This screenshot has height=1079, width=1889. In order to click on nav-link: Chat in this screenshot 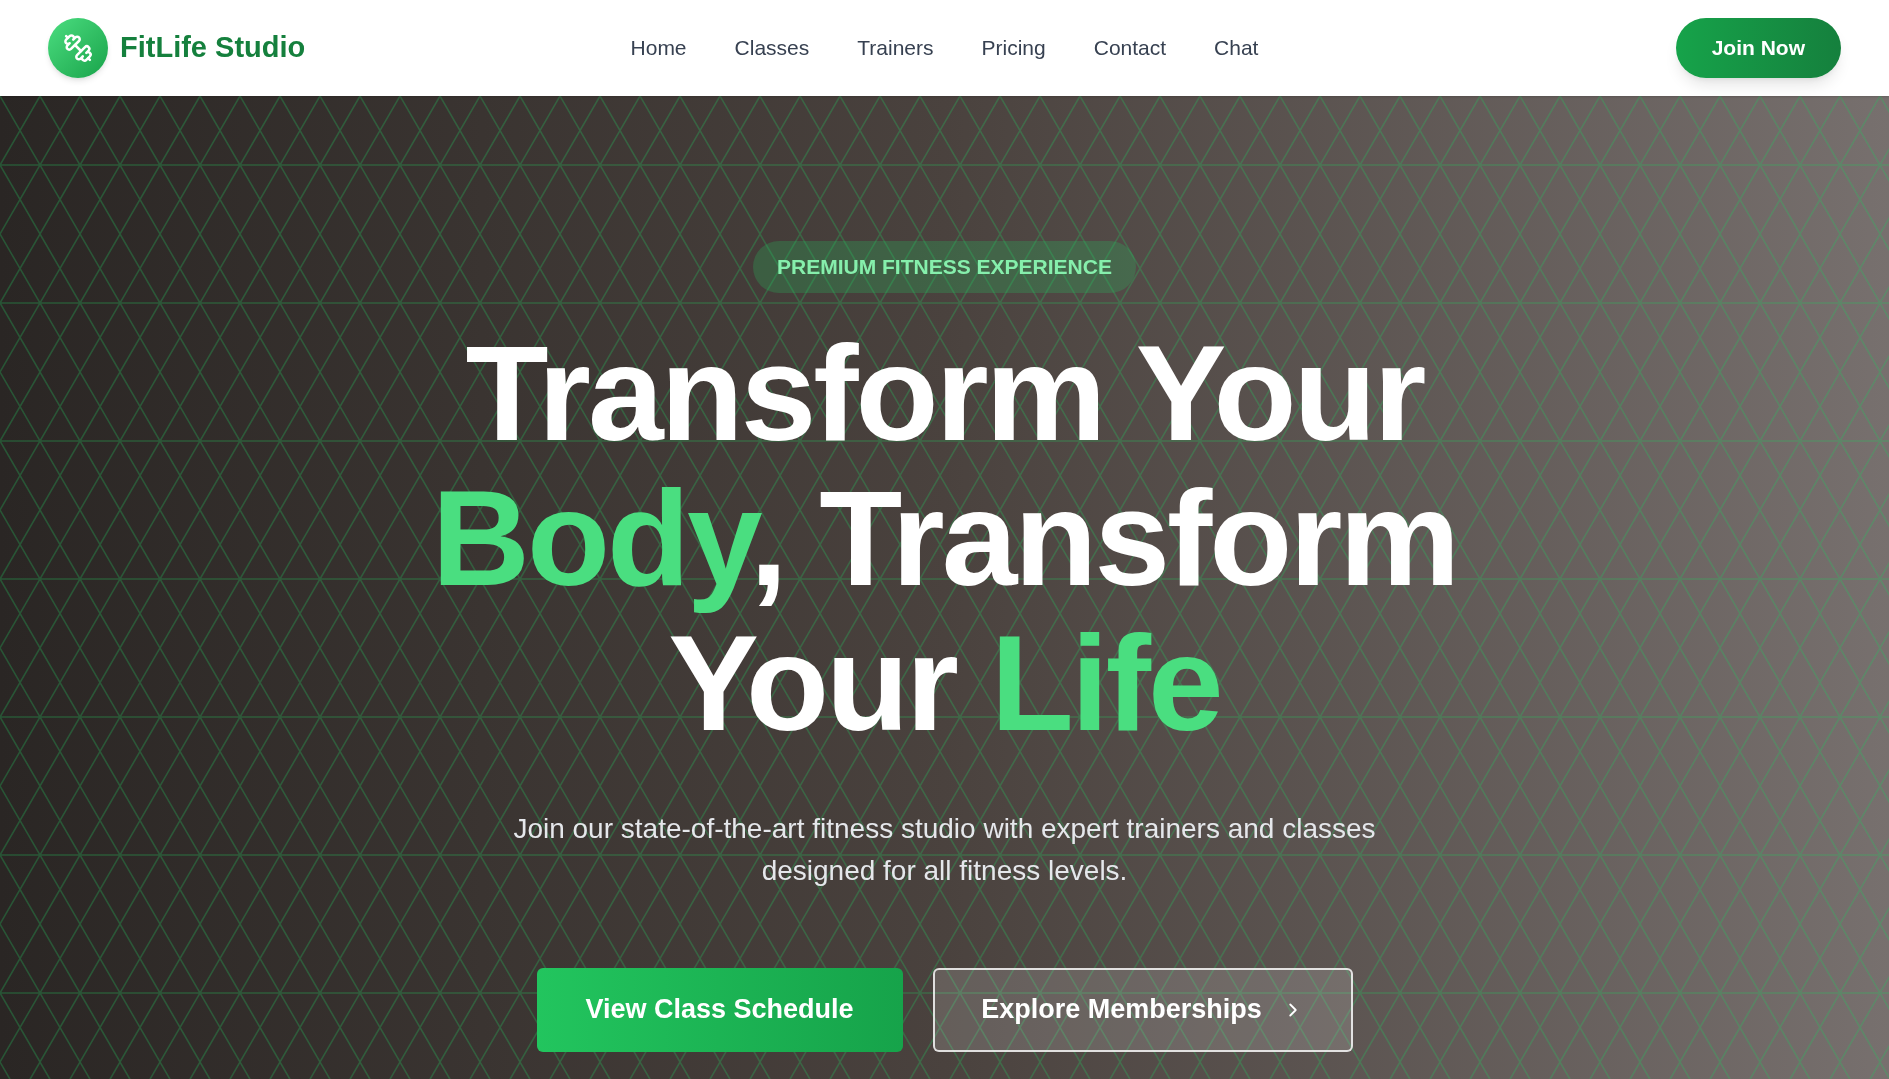, I will do `click(1236, 48)`.